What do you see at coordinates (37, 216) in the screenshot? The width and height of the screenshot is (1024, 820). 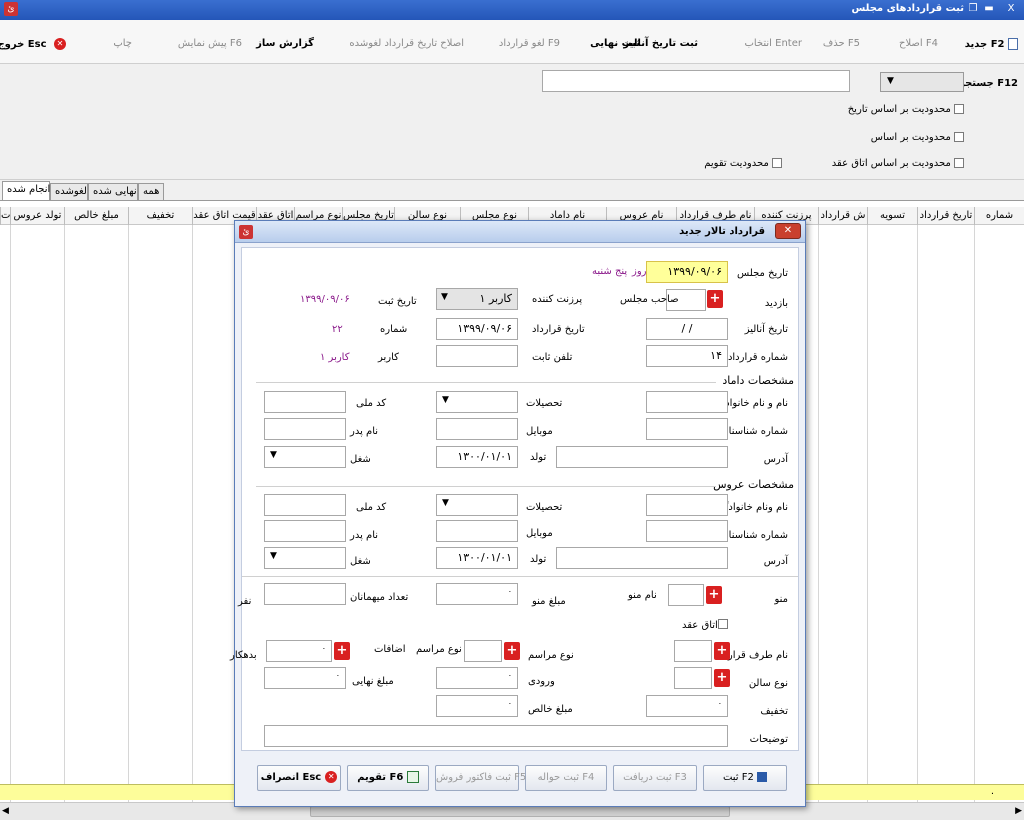 I see `col-bride-birth: تولد عروس` at bounding box center [37, 216].